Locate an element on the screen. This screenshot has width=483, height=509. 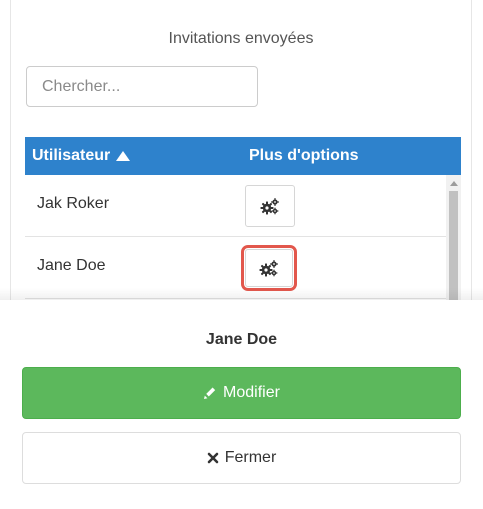
row-user-name: Jak Roker is located at coordinates (73, 203).